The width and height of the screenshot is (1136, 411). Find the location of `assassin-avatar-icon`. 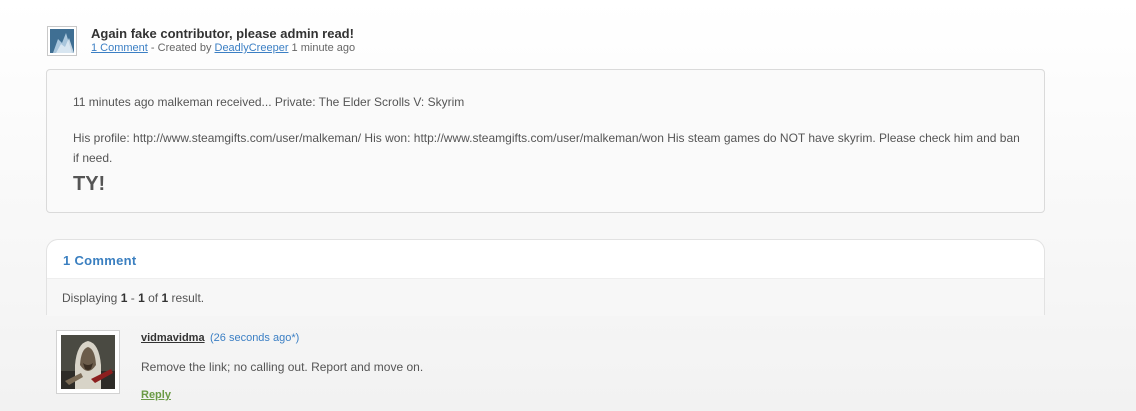

assassin-avatar-icon is located at coordinates (88, 362).